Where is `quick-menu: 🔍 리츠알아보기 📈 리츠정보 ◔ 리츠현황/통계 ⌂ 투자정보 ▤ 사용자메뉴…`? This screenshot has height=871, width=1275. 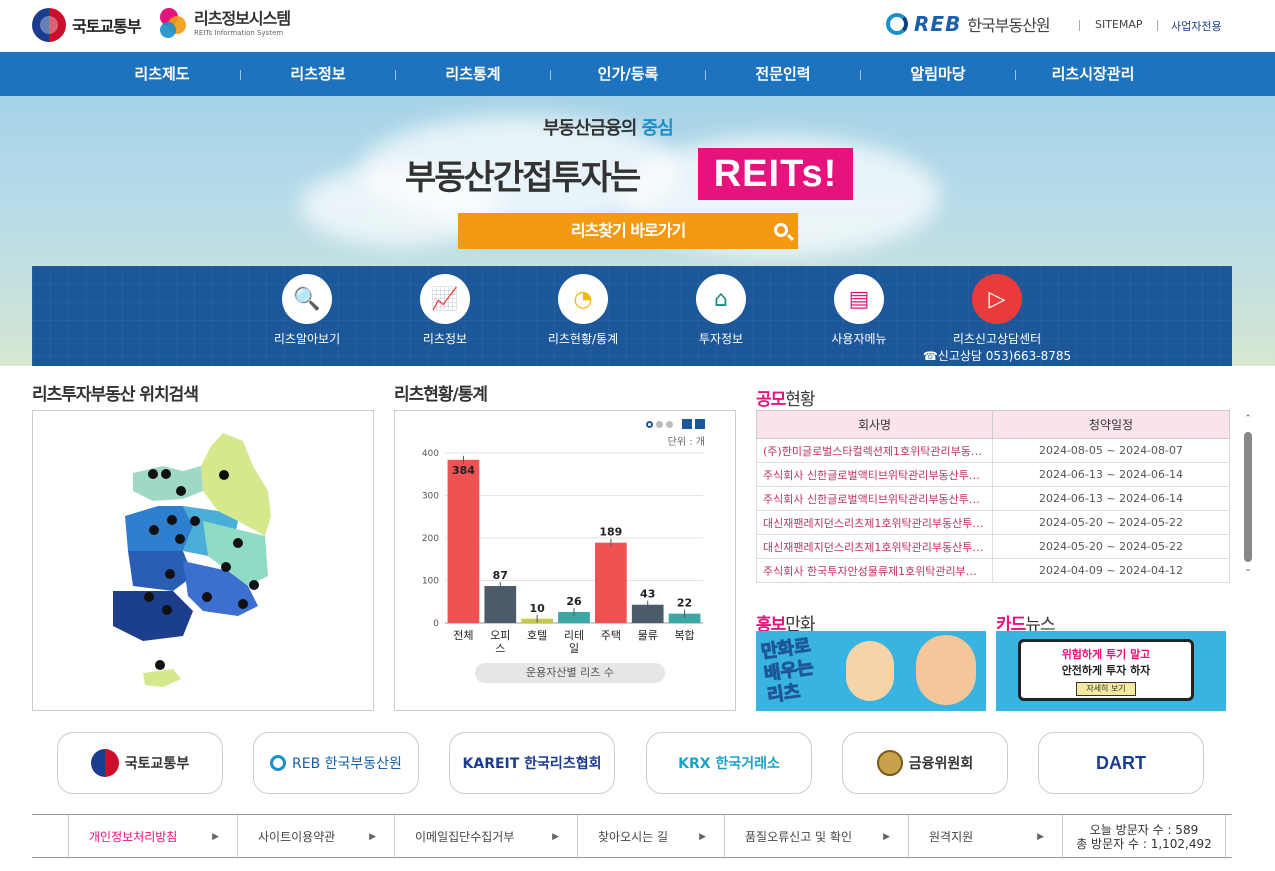
quick-menu: 🔍 리츠알아보기 📈 리츠정보 ◔ 리츠현황/통계 ⌂ 투자정보 ▤ 사용자메뉴… is located at coordinates (632, 316).